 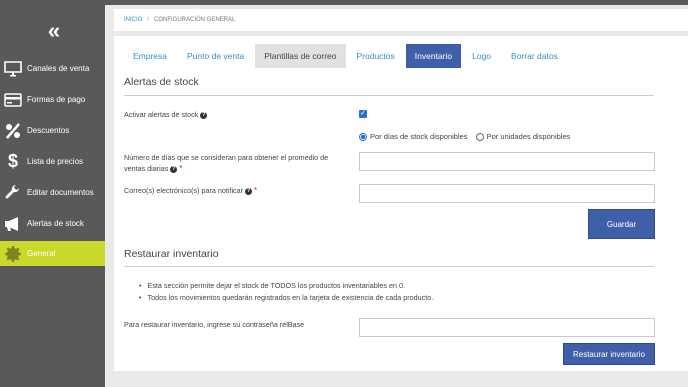 I want to click on gear-icon, so click(x=13, y=254).